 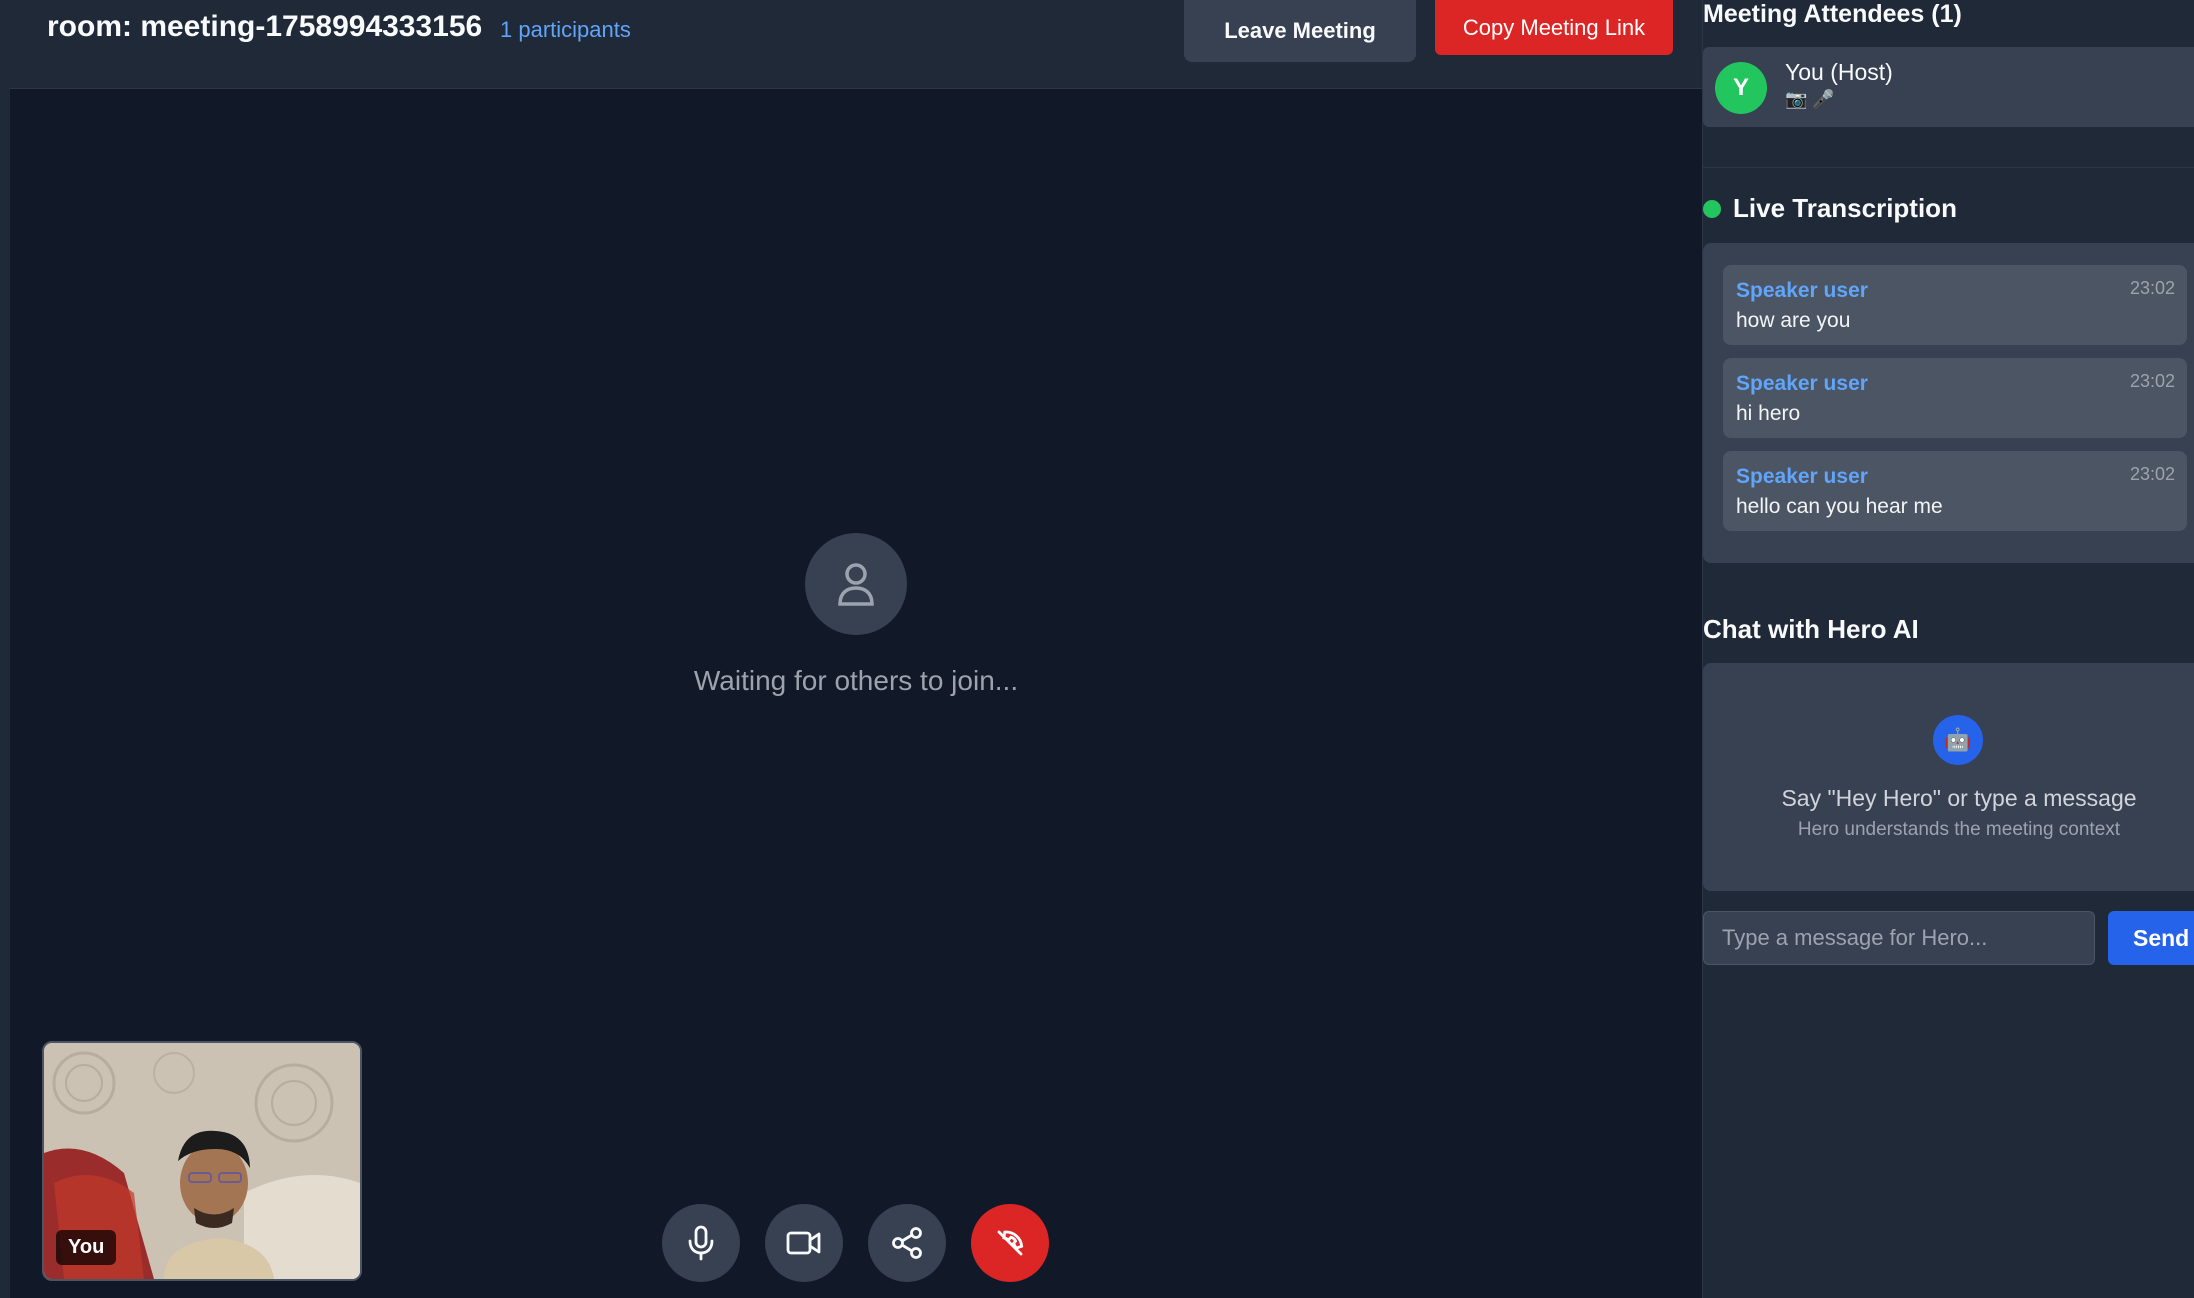 I want to click on attendee-item: Y You (Host) 📷 🎤, so click(x=1948, y=87).